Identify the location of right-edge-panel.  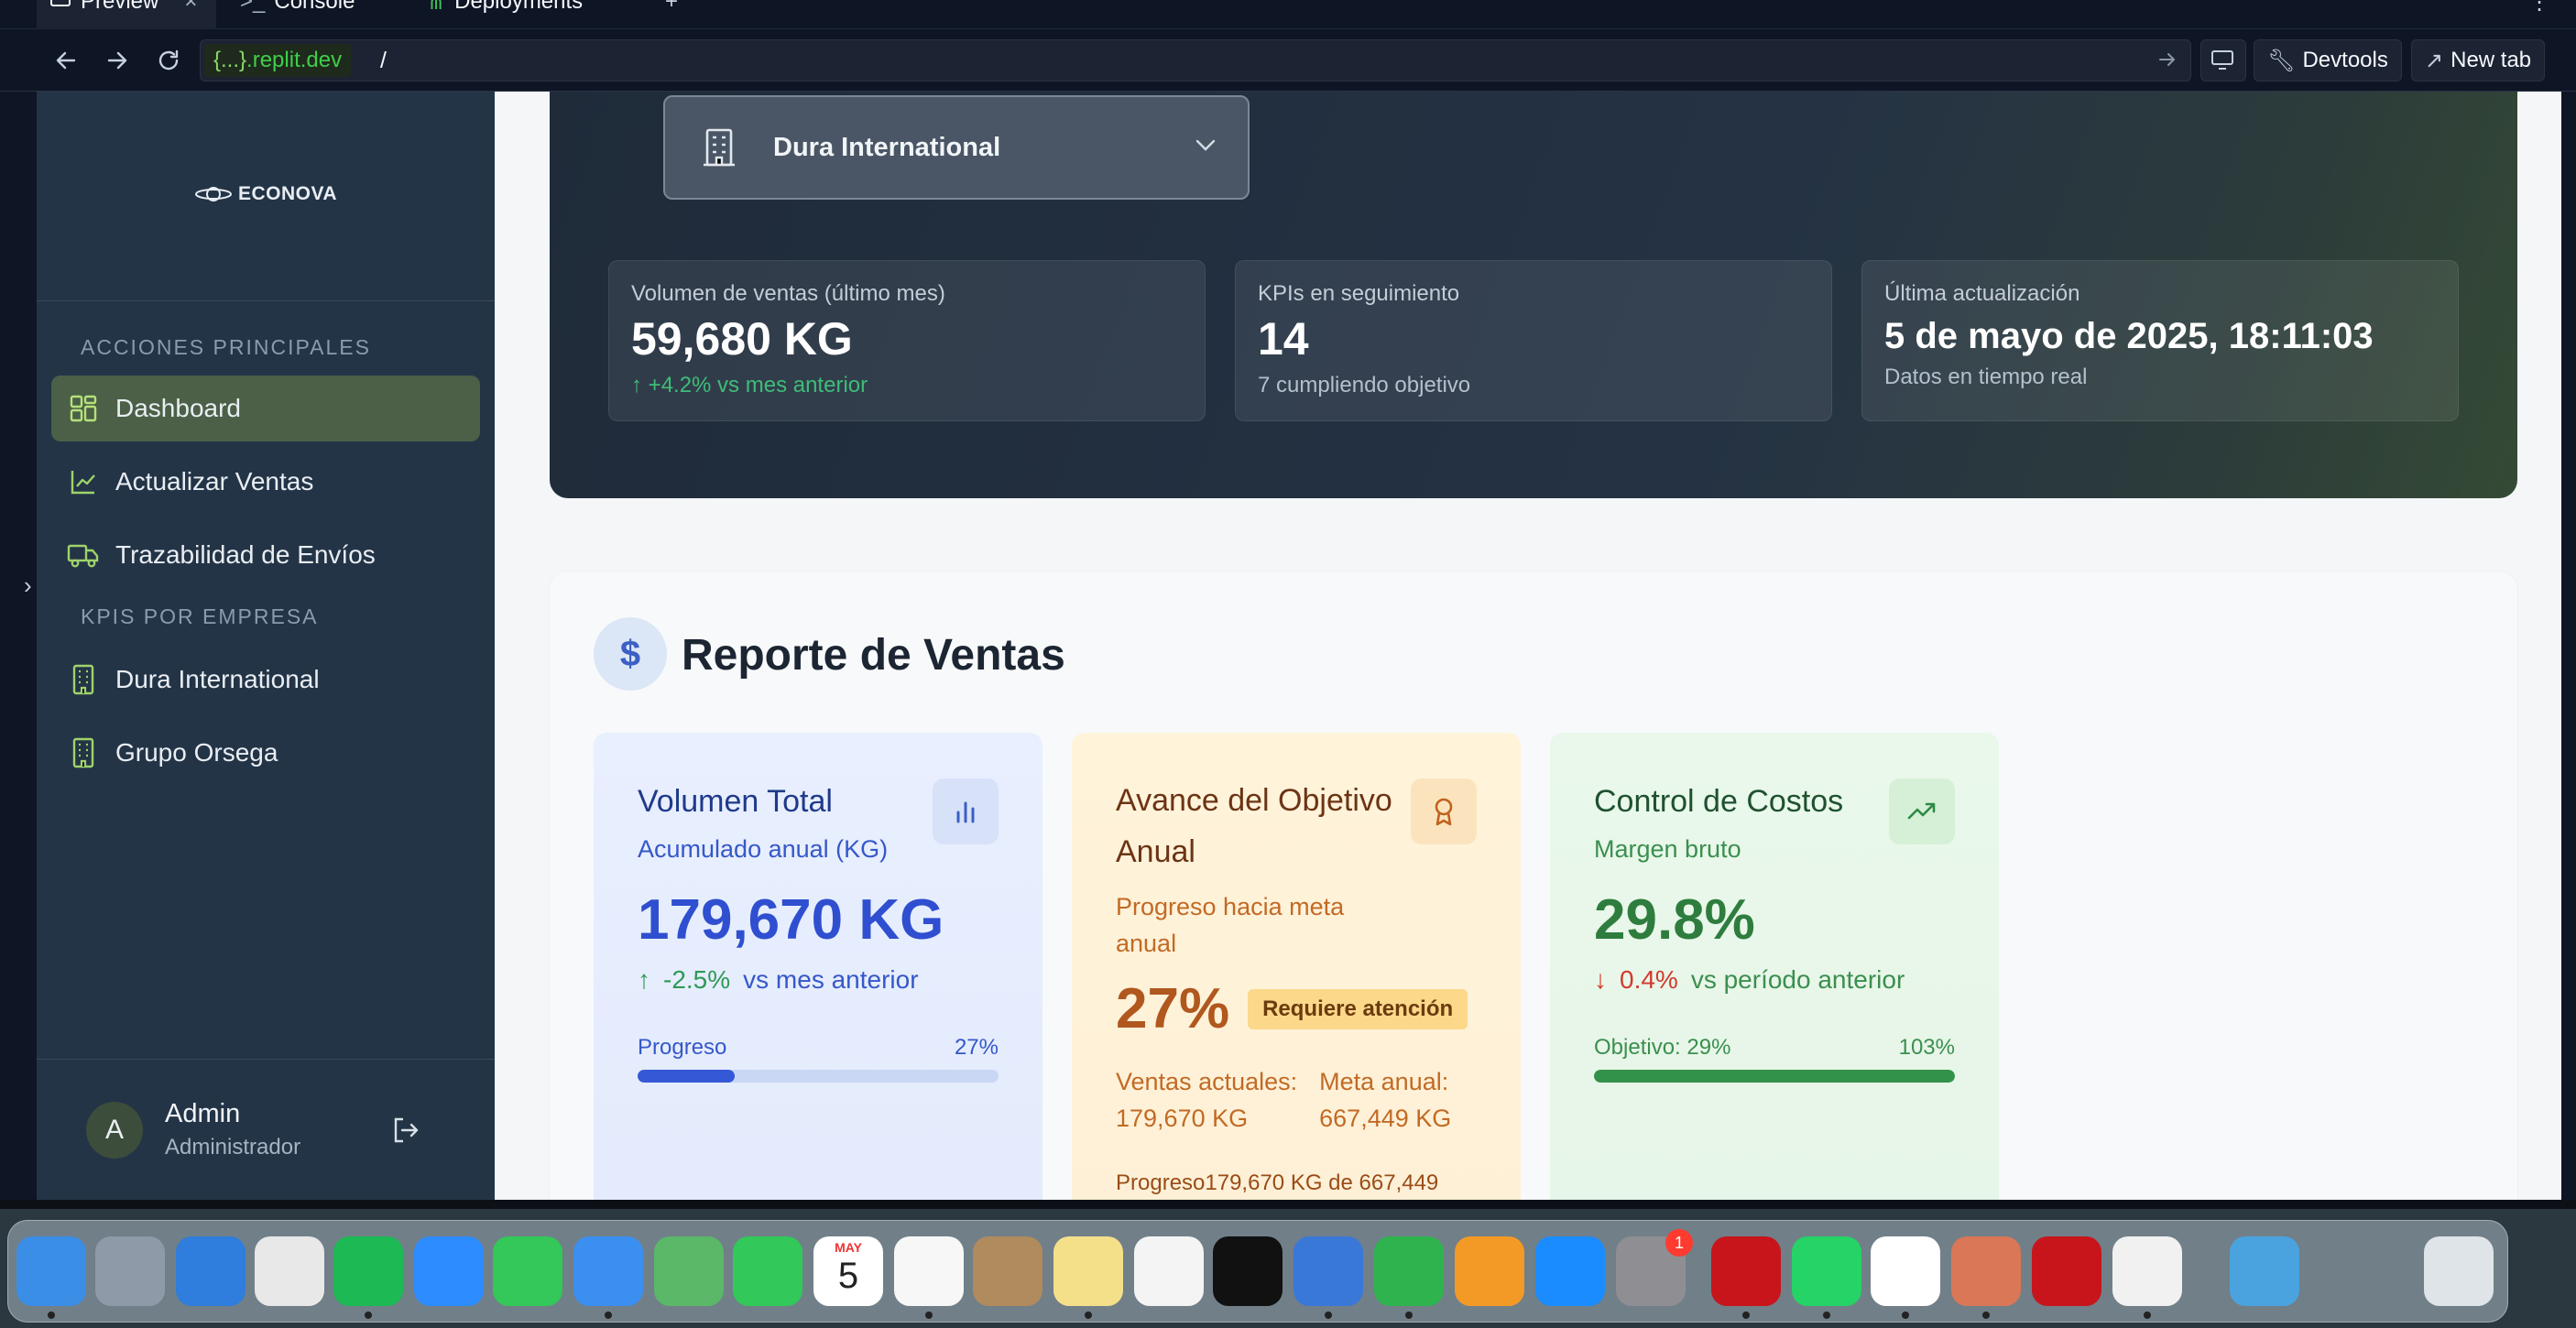
(2569, 646).